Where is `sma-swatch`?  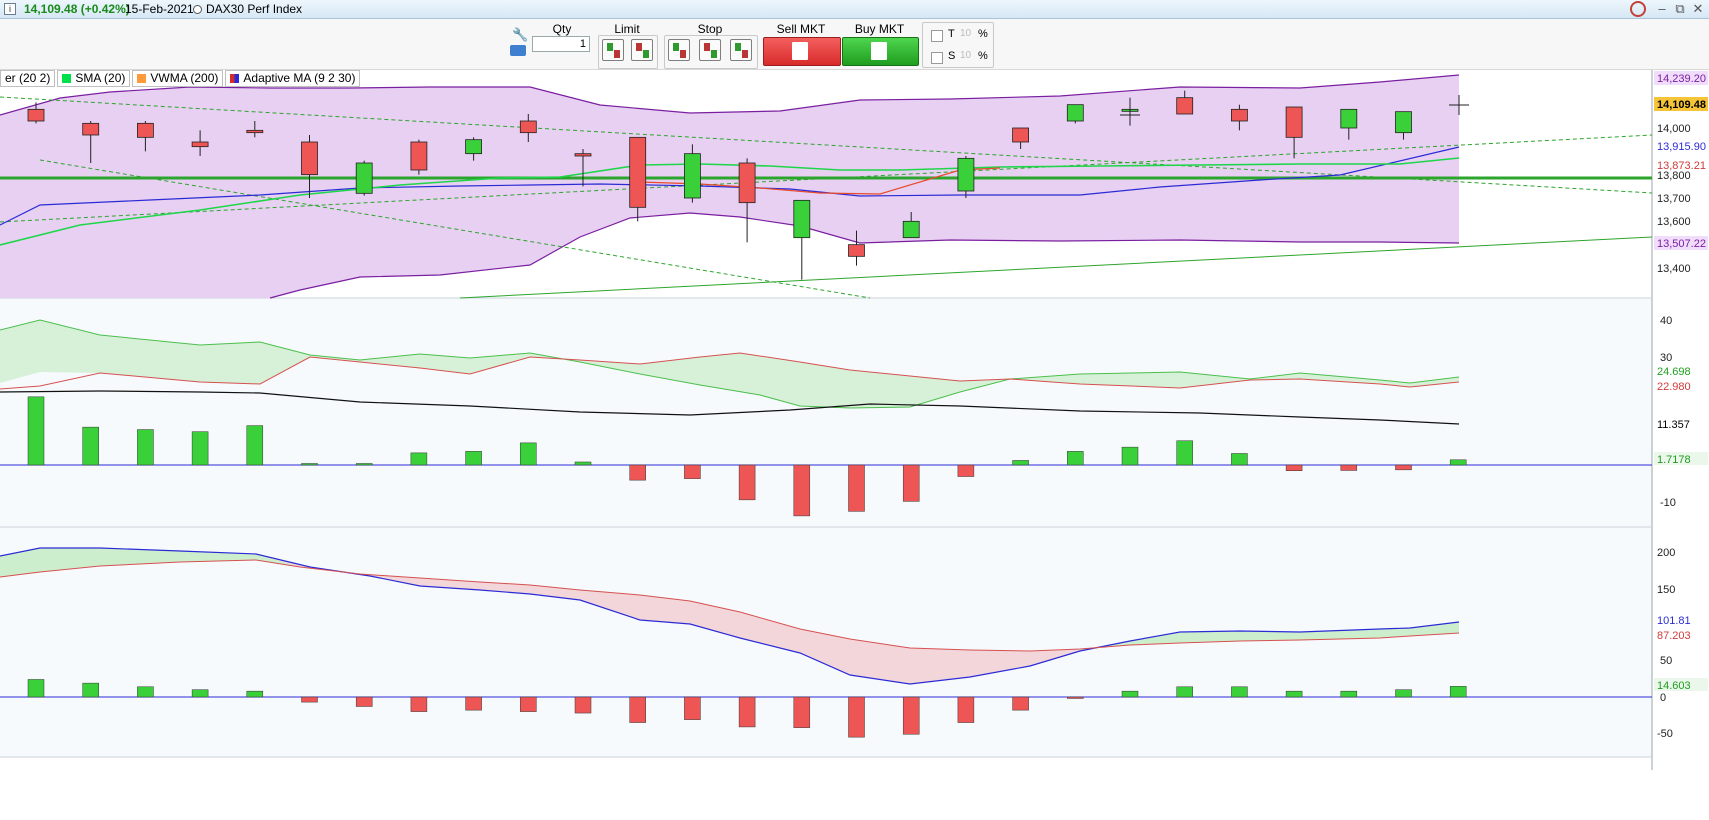 sma-swatch is located at coordinates (67, 78).